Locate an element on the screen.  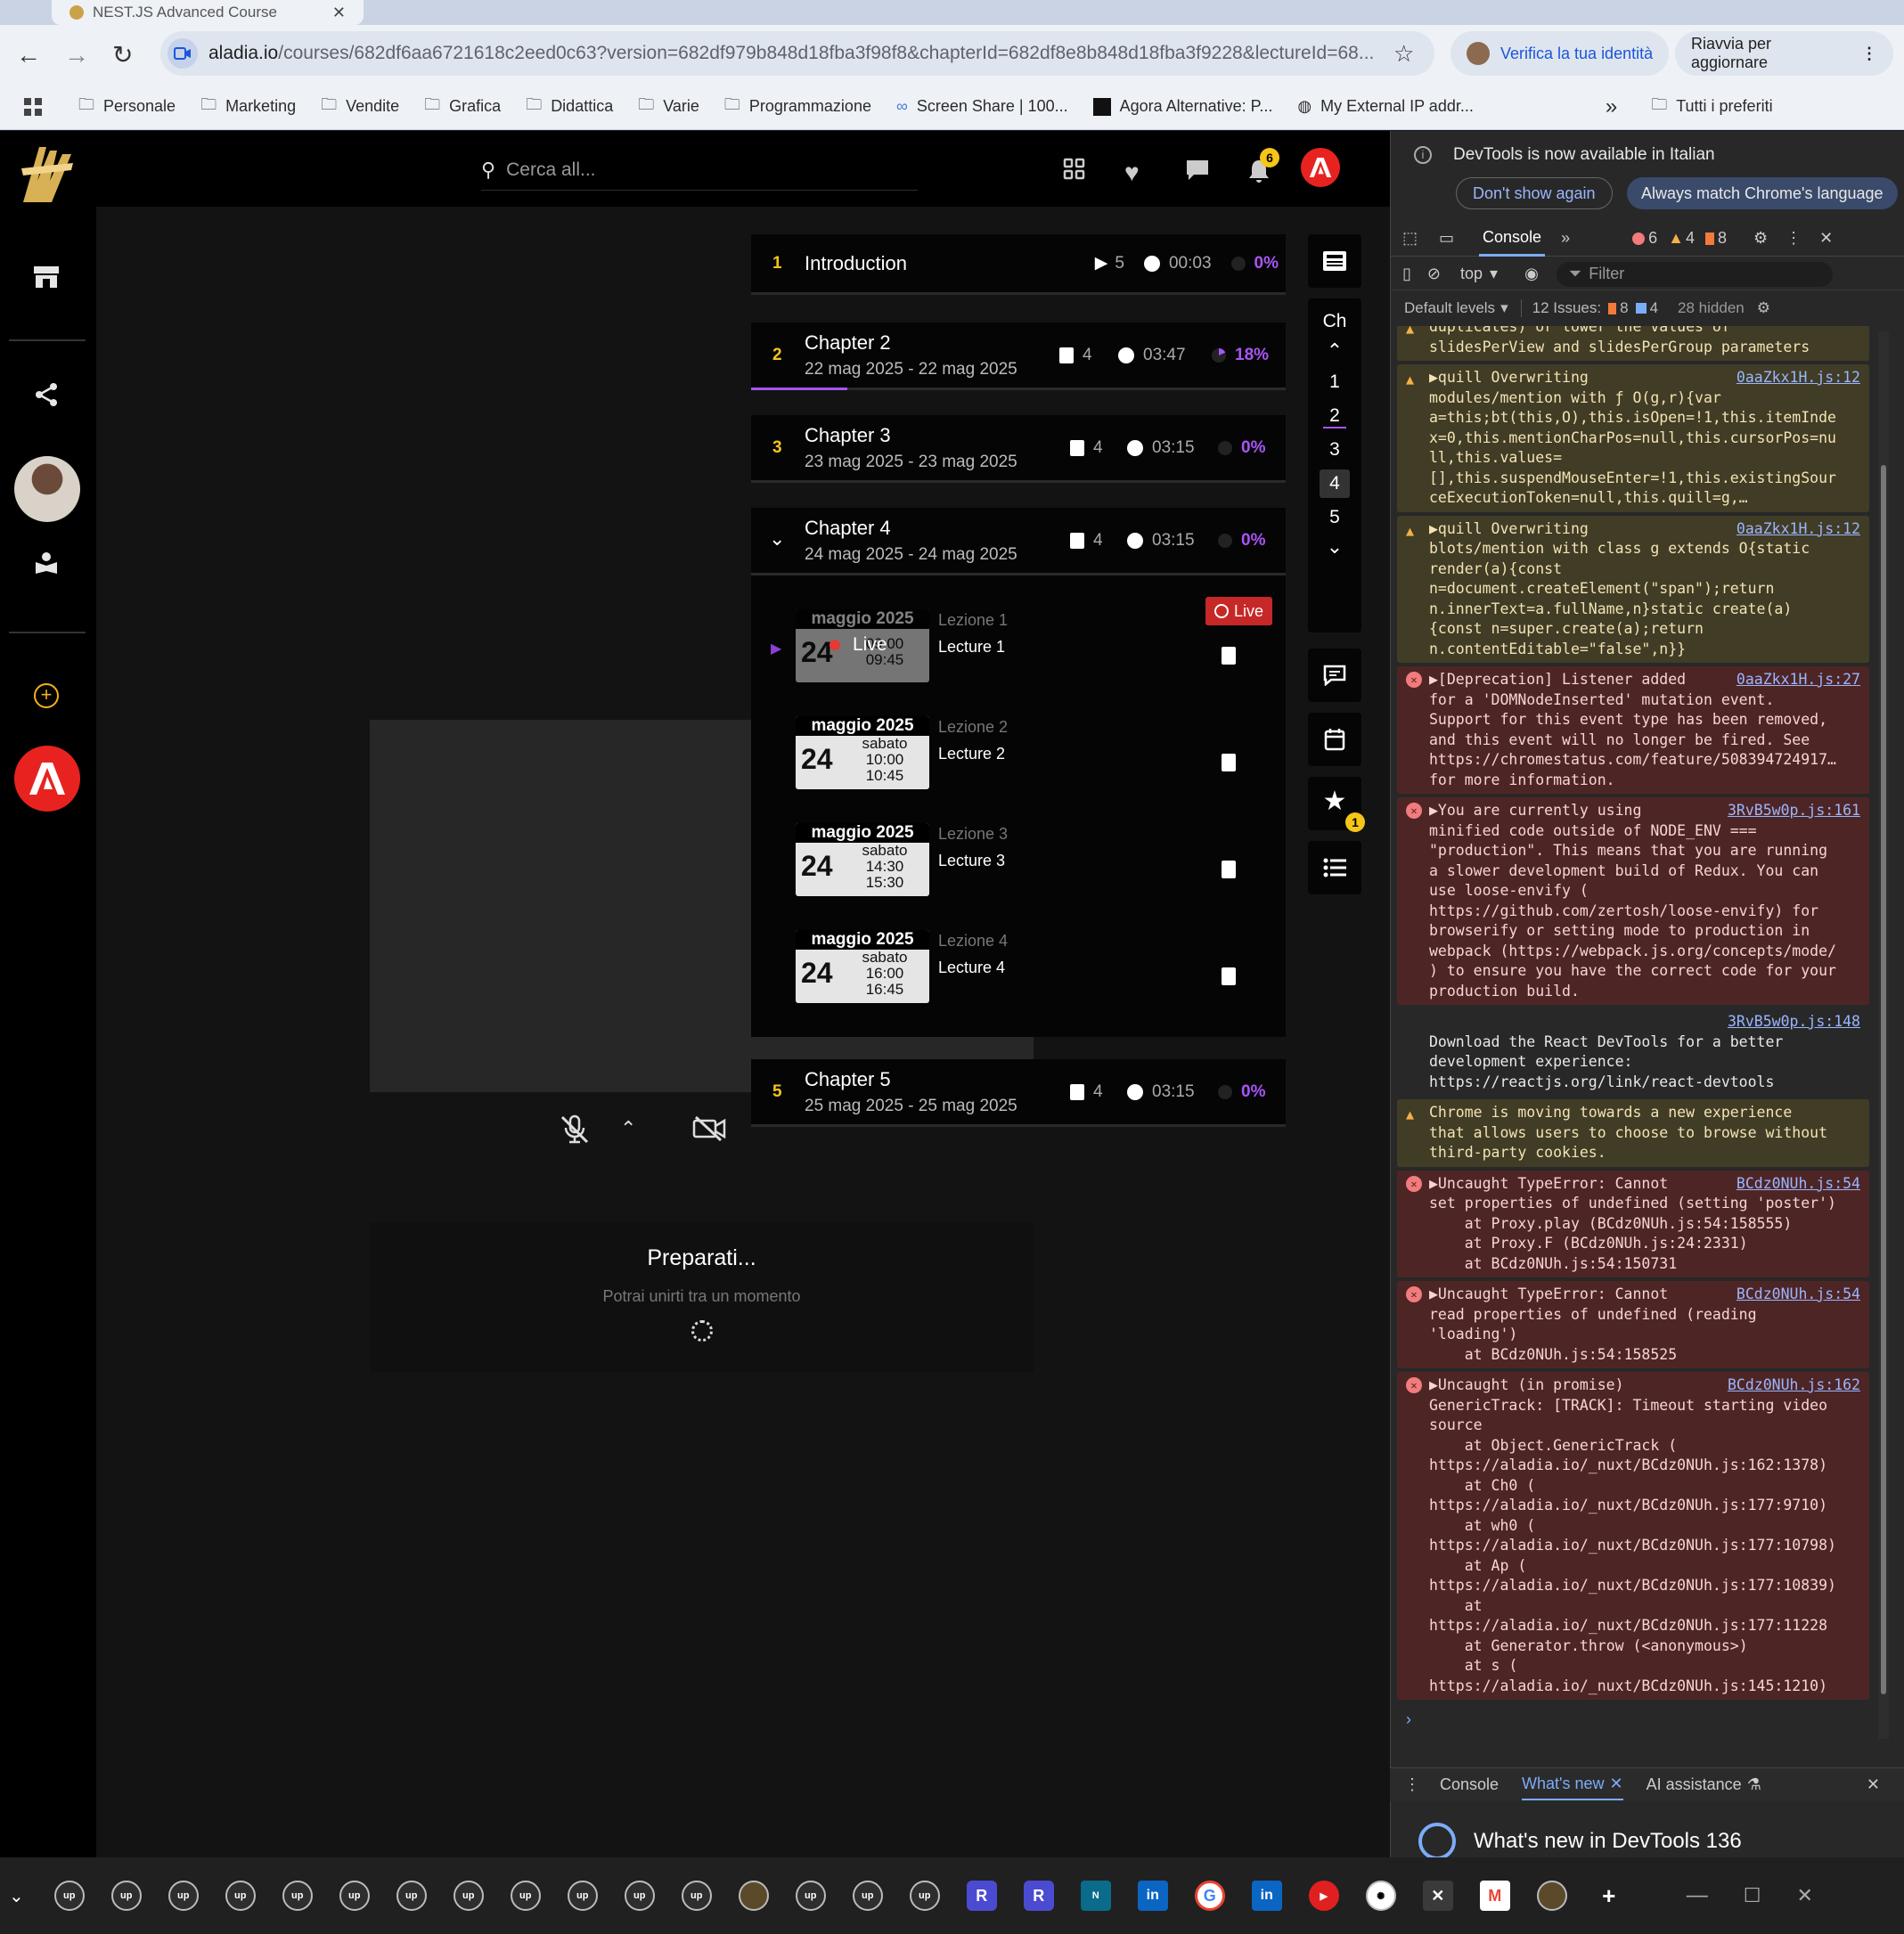
store-icon is located at coordinates (46, 277).